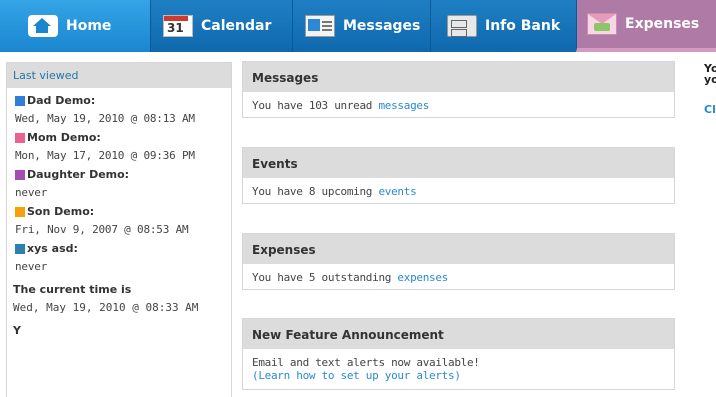 The width and height of the screenshot is (716, 397). I want to click on expenses-card: Expenses You have 5 outstanding expenses, so click(458, 261).